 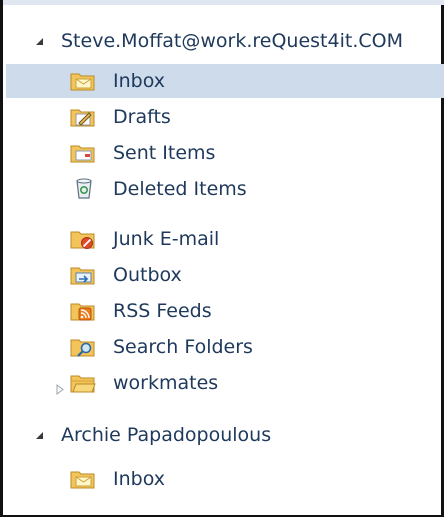 I want to click on folder-label: Sent Items, so click(x=164, y=153).